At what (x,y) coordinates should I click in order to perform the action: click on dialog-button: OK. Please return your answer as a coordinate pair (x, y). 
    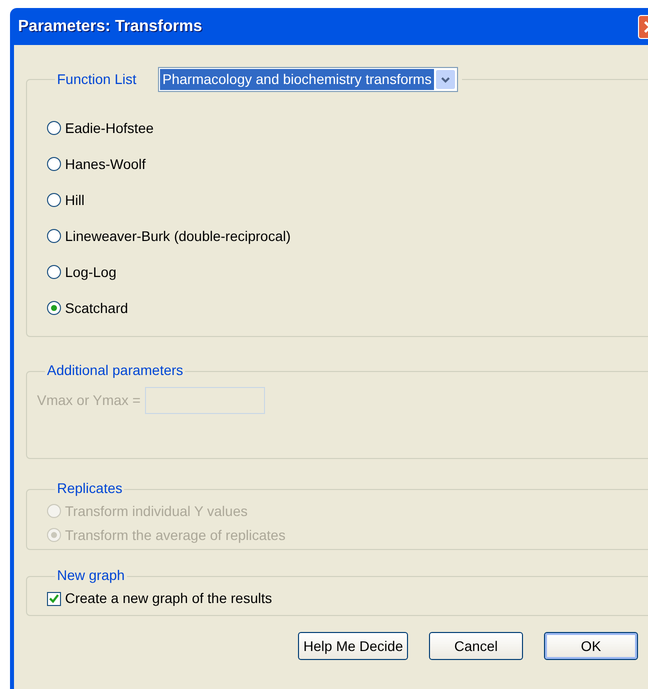
    Looking at the image, I should click on (591, 646).